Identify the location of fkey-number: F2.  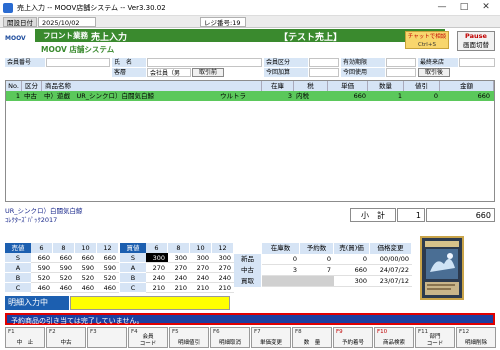
(52, 332).